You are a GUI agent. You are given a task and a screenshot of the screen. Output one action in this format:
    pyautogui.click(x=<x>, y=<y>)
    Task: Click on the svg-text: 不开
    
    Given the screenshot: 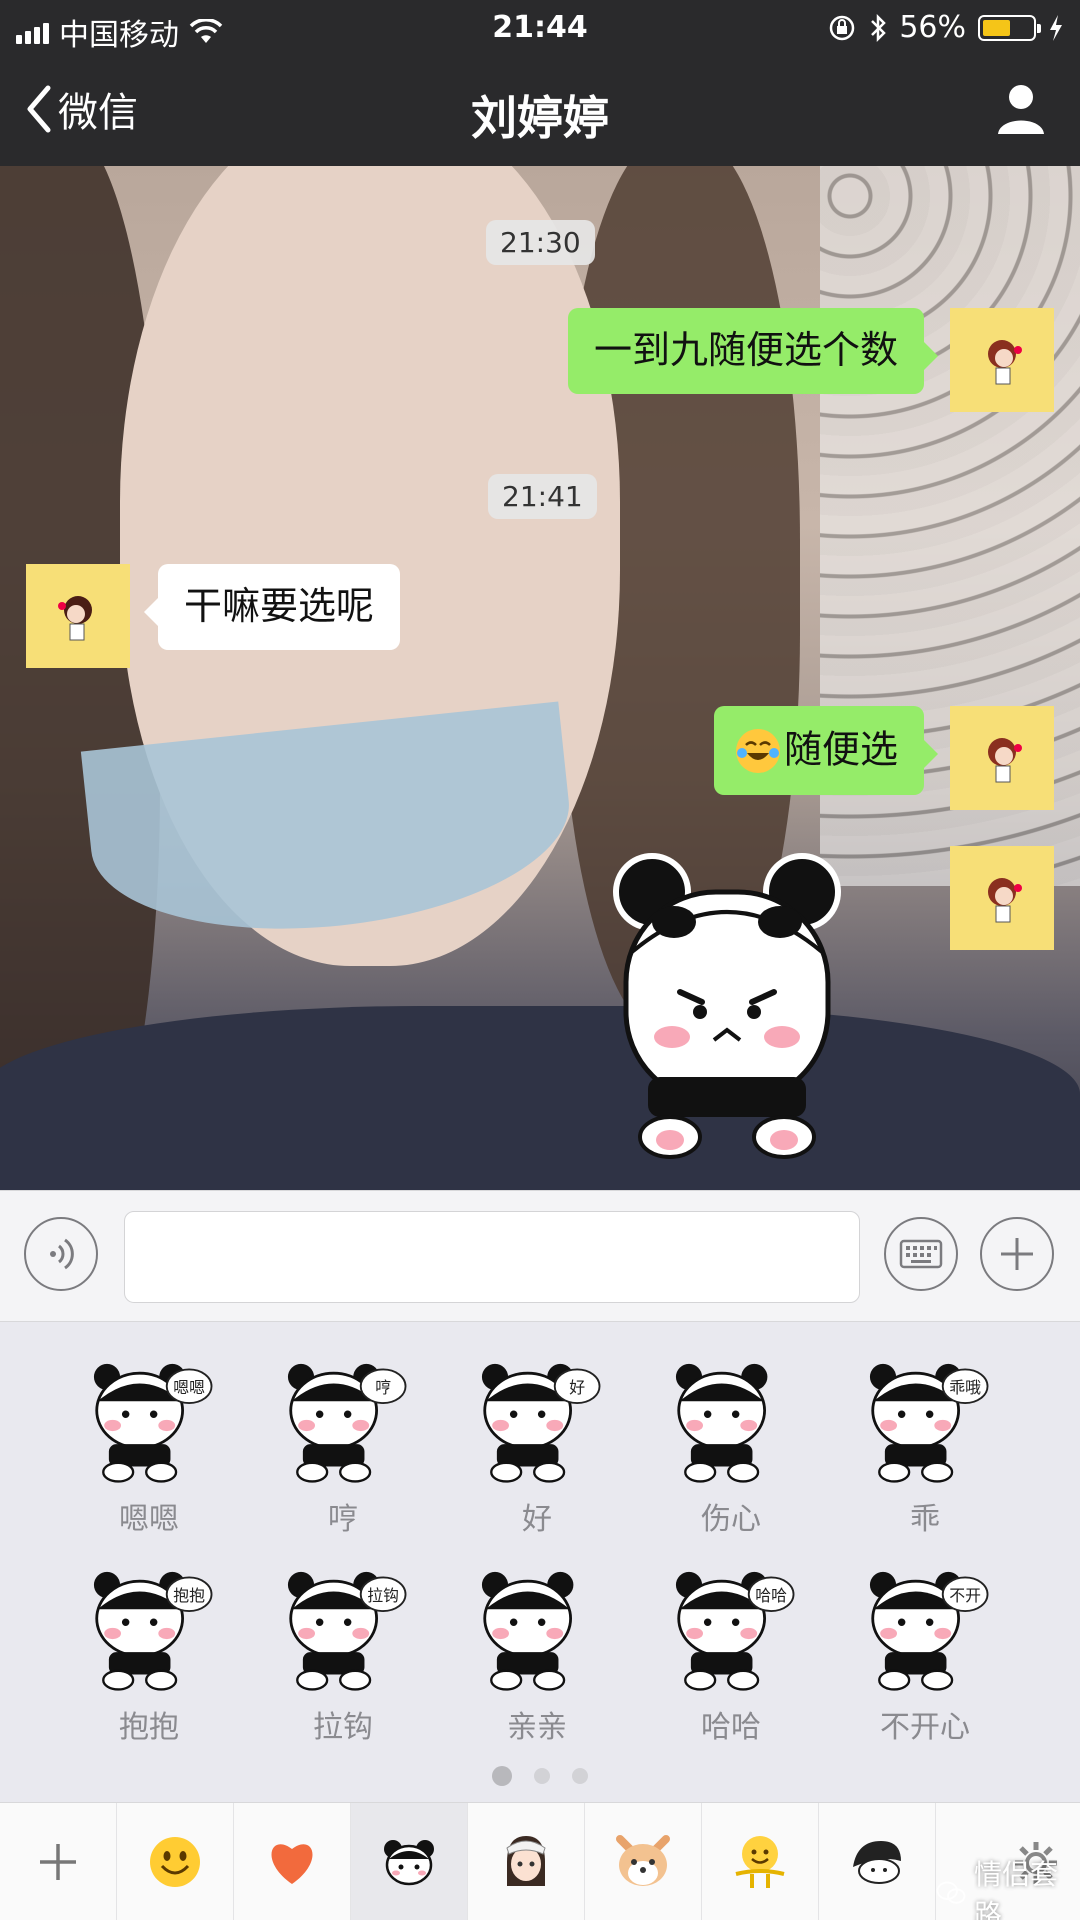 What is the action you would take?
    pyautogui.click(x=965, y=1595)
    